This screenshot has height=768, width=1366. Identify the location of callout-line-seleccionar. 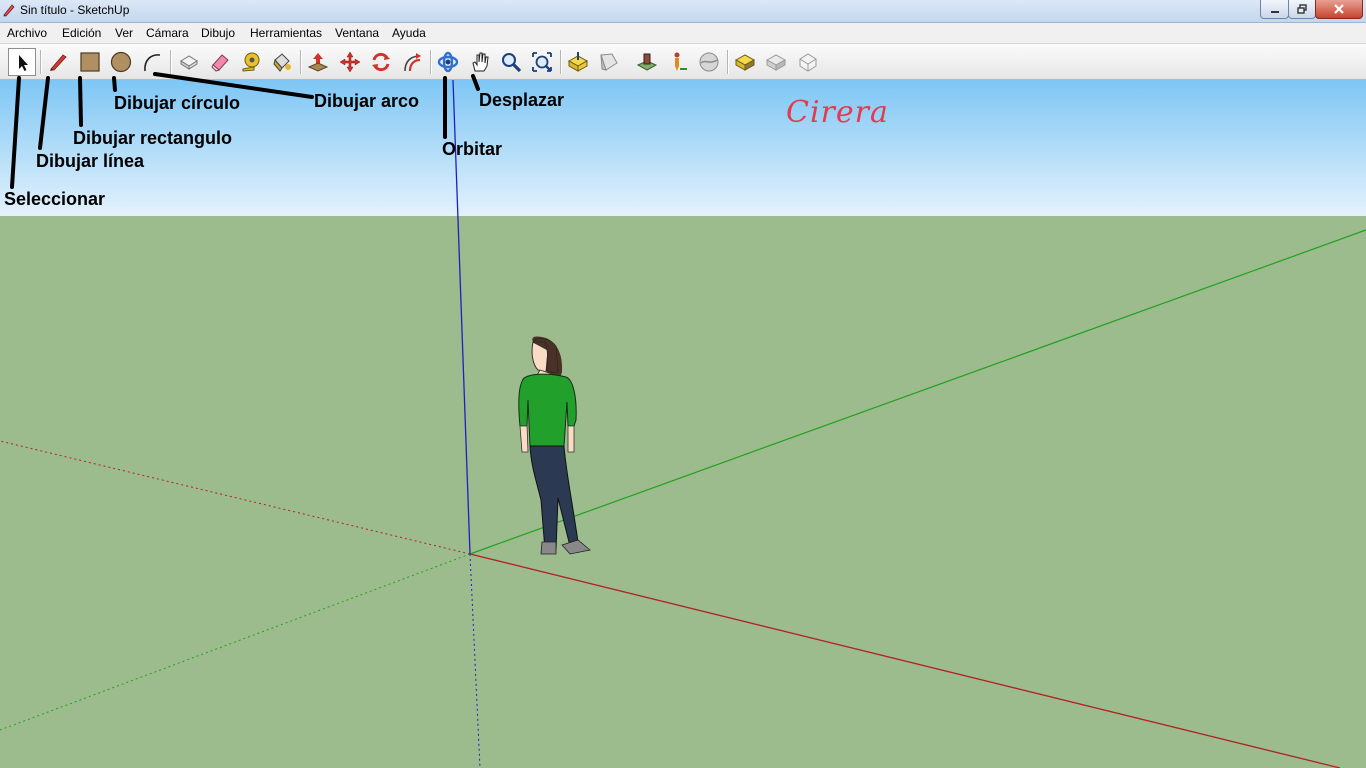
(15, 132).